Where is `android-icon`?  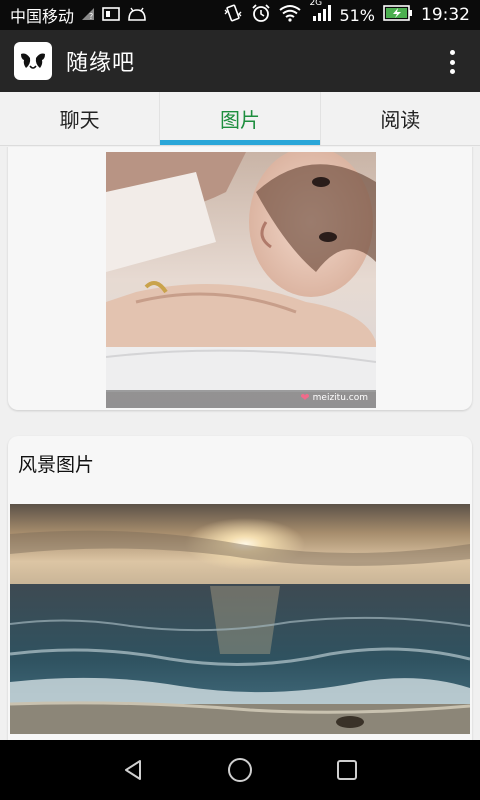 android-icon is located at coordinates (137, 15).